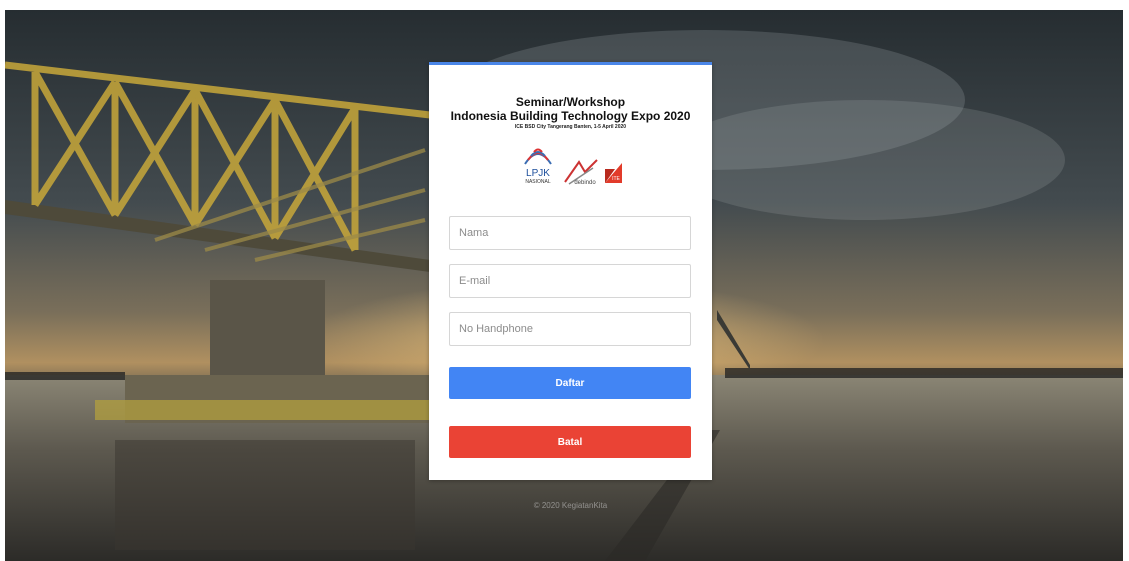 The image size is (1129, 561). I want to click on lpjk-logo-text: LPJK, so click(538, 173).